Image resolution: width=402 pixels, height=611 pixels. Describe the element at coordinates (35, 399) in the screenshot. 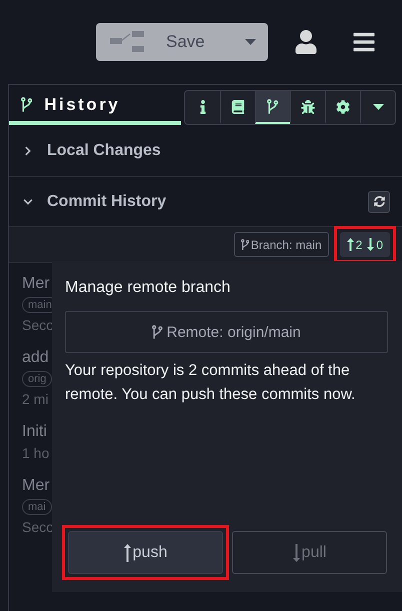

I see `commit-time: 2 mi` at that location.